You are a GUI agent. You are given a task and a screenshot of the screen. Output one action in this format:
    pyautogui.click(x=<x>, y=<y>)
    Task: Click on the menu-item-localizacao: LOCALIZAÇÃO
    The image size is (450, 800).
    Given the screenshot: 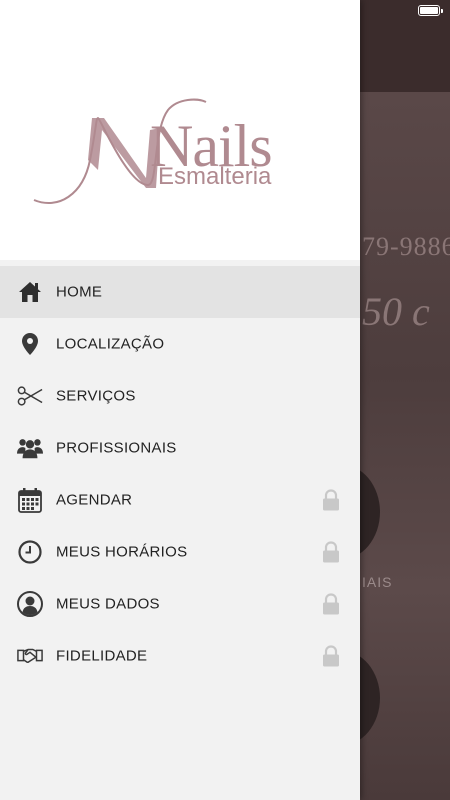 What is the action you would take?
    pyautogui.click(x=180, y=344)
    